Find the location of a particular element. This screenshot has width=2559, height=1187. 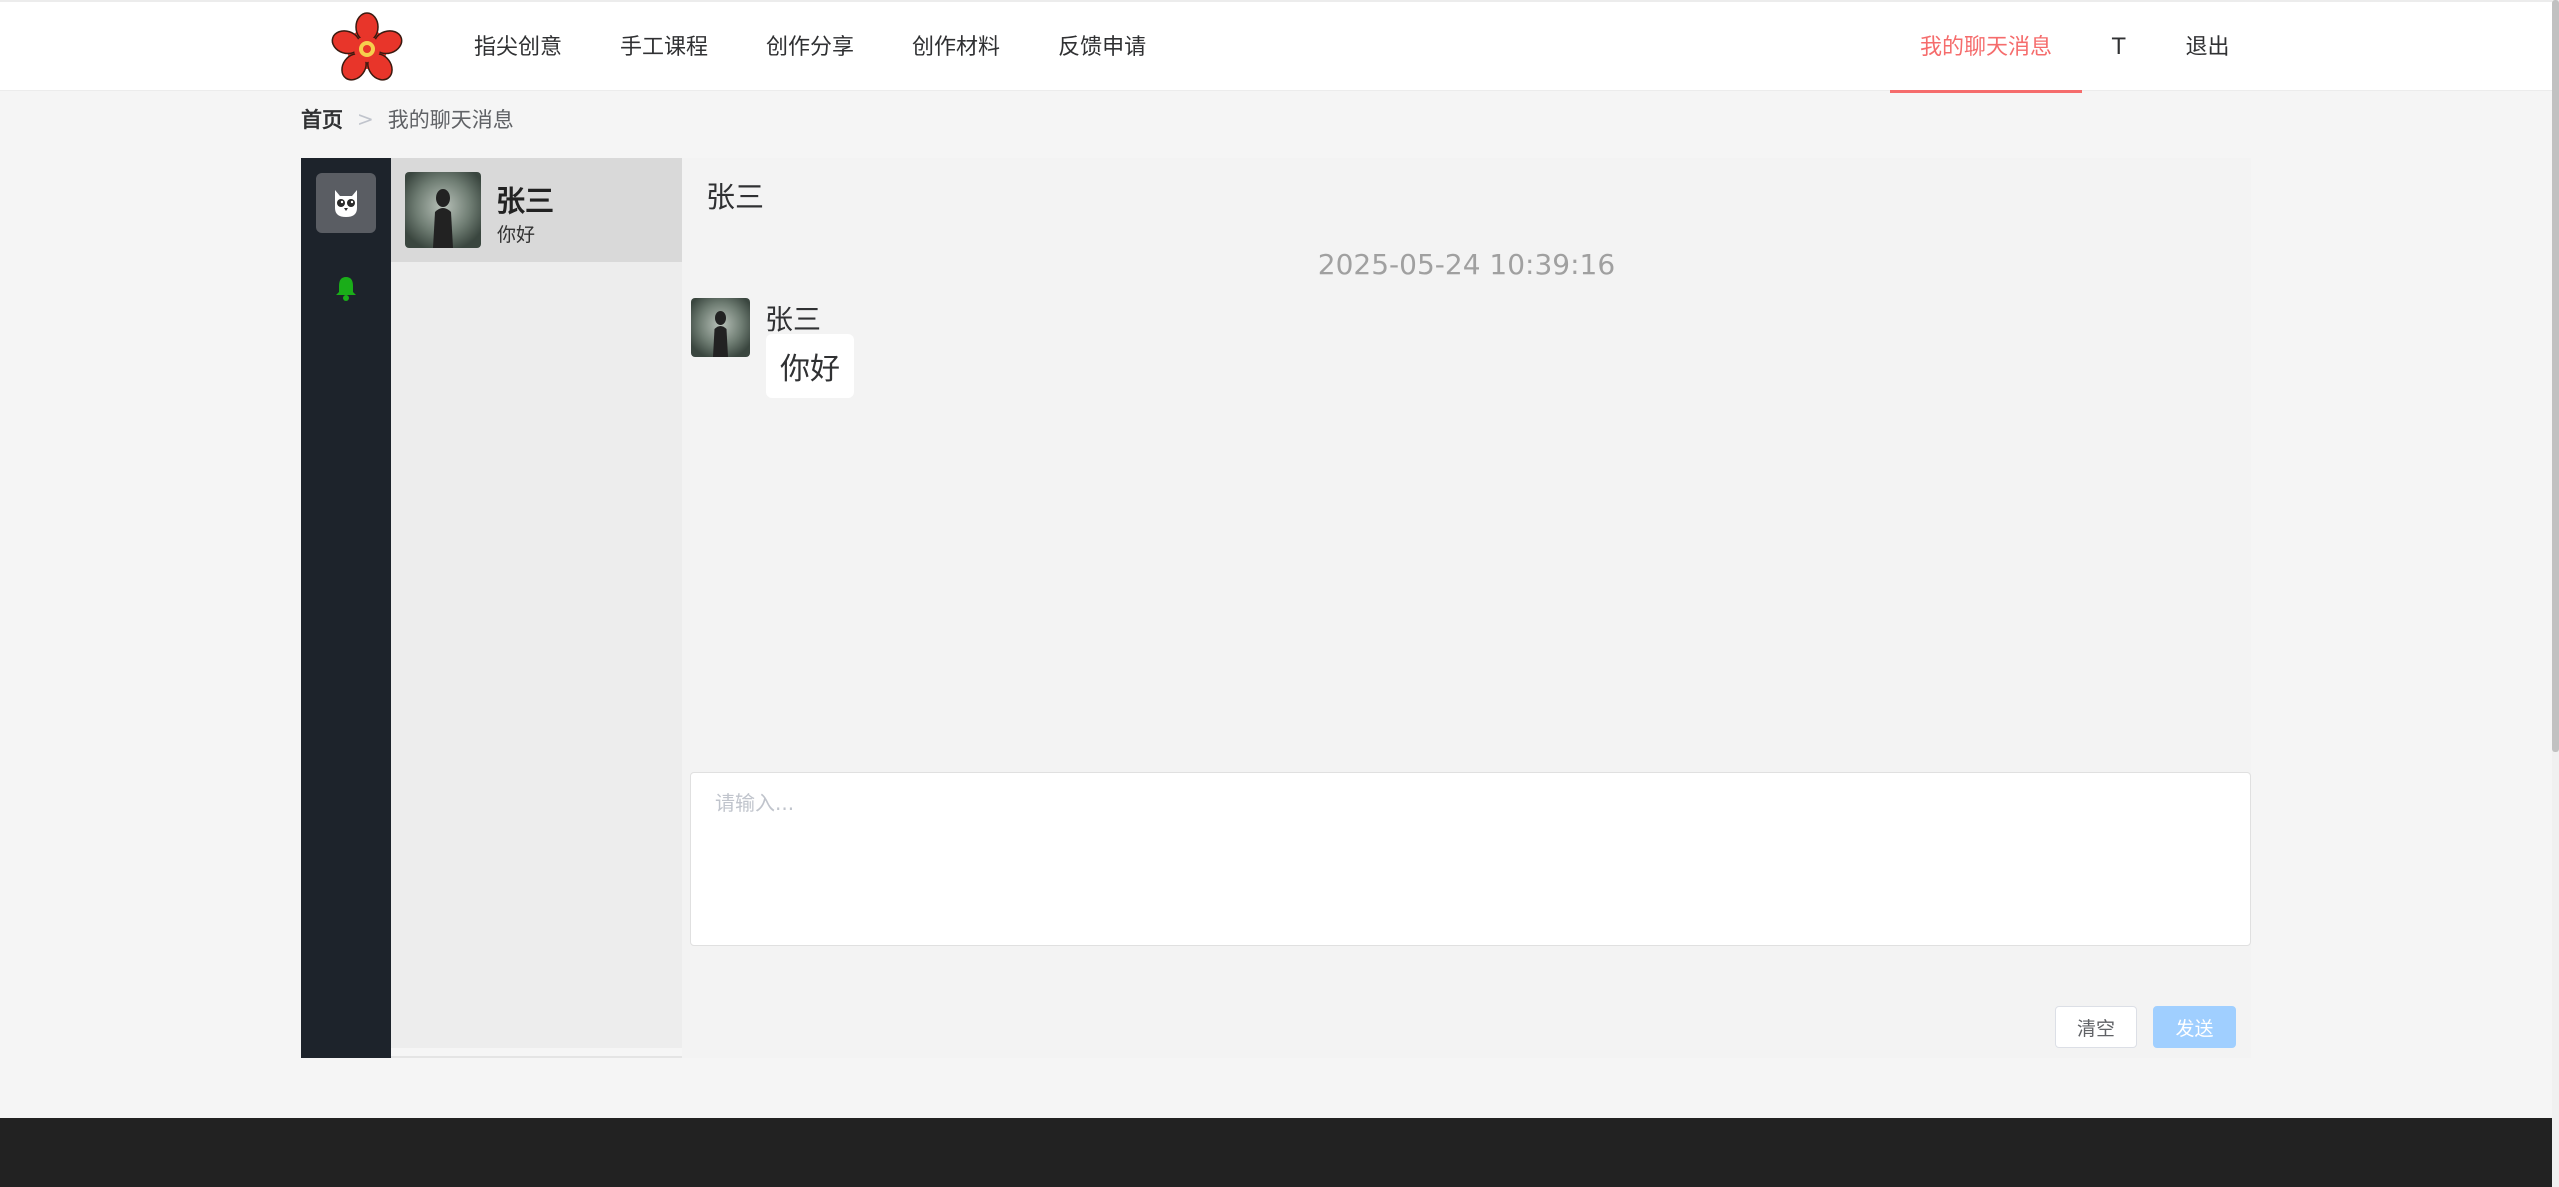

message-input is located at coordinates (1470, 859).